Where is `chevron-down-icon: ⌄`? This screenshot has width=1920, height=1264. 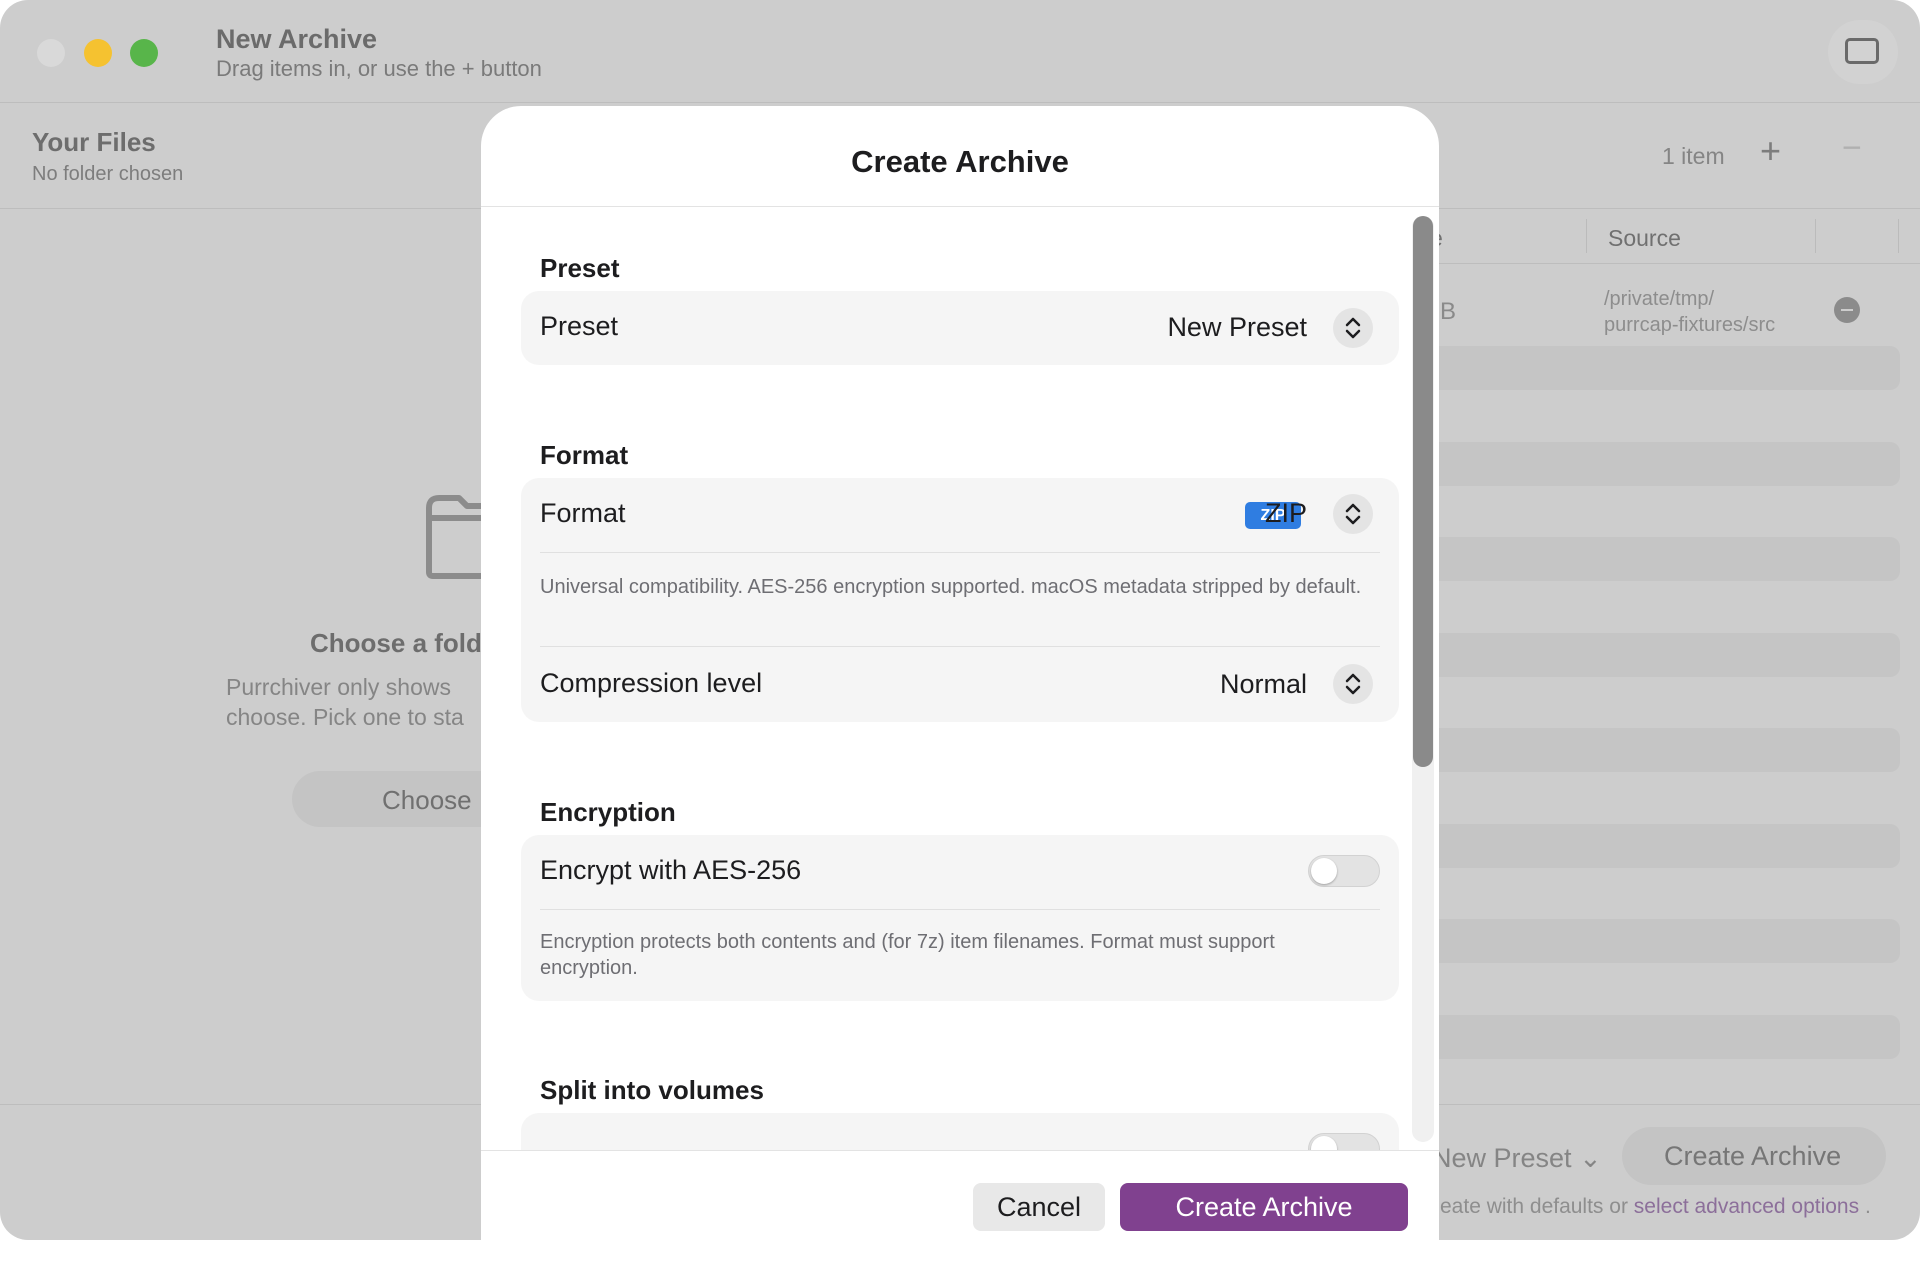
chevron-down-icon: ⌄ is located at coordinates (1590, 1158).